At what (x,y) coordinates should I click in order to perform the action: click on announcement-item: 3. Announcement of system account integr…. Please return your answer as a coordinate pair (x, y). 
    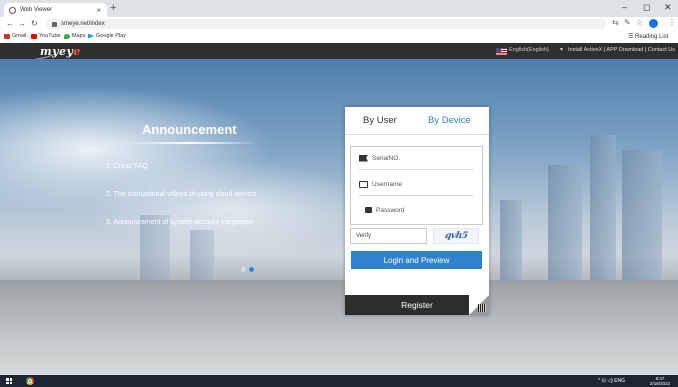
    Looking at the image, I should click on (179, 222).